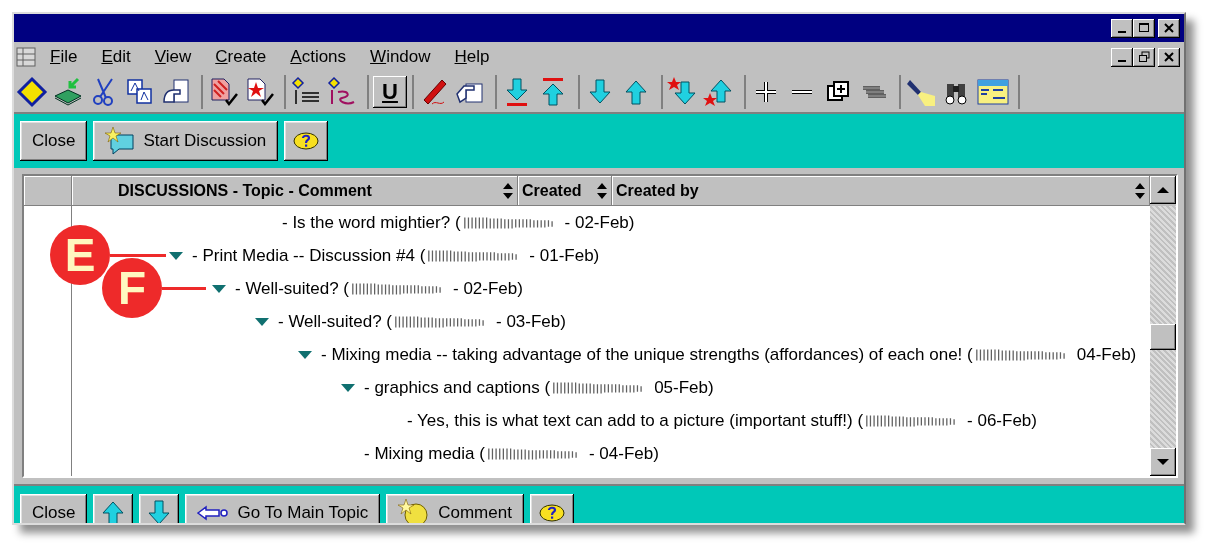  Describe the element at coordinates (565, 191) in the screenshot. I see `column-header: Created` at that location.